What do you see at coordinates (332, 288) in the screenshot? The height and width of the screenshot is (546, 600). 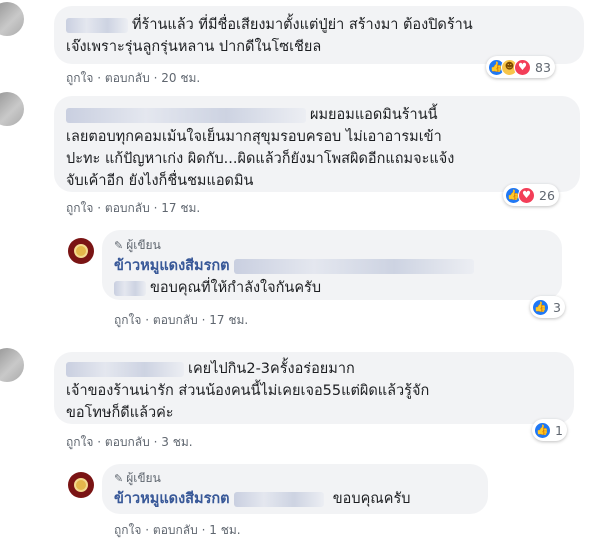 I see `reply-text: ขอบคุณที่ให้กำลังใจกันครับ` at bounding box center [332, 288].